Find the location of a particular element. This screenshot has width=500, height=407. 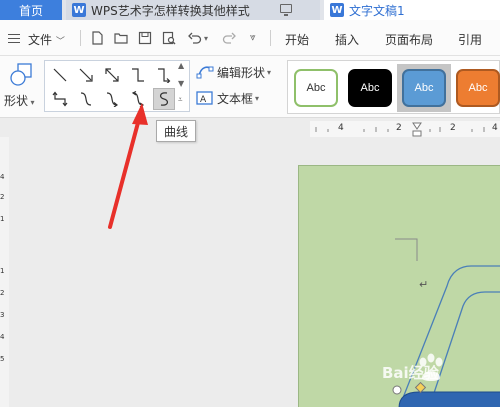

tooltip-text: 曲线 is located at coordinates (175, 131).